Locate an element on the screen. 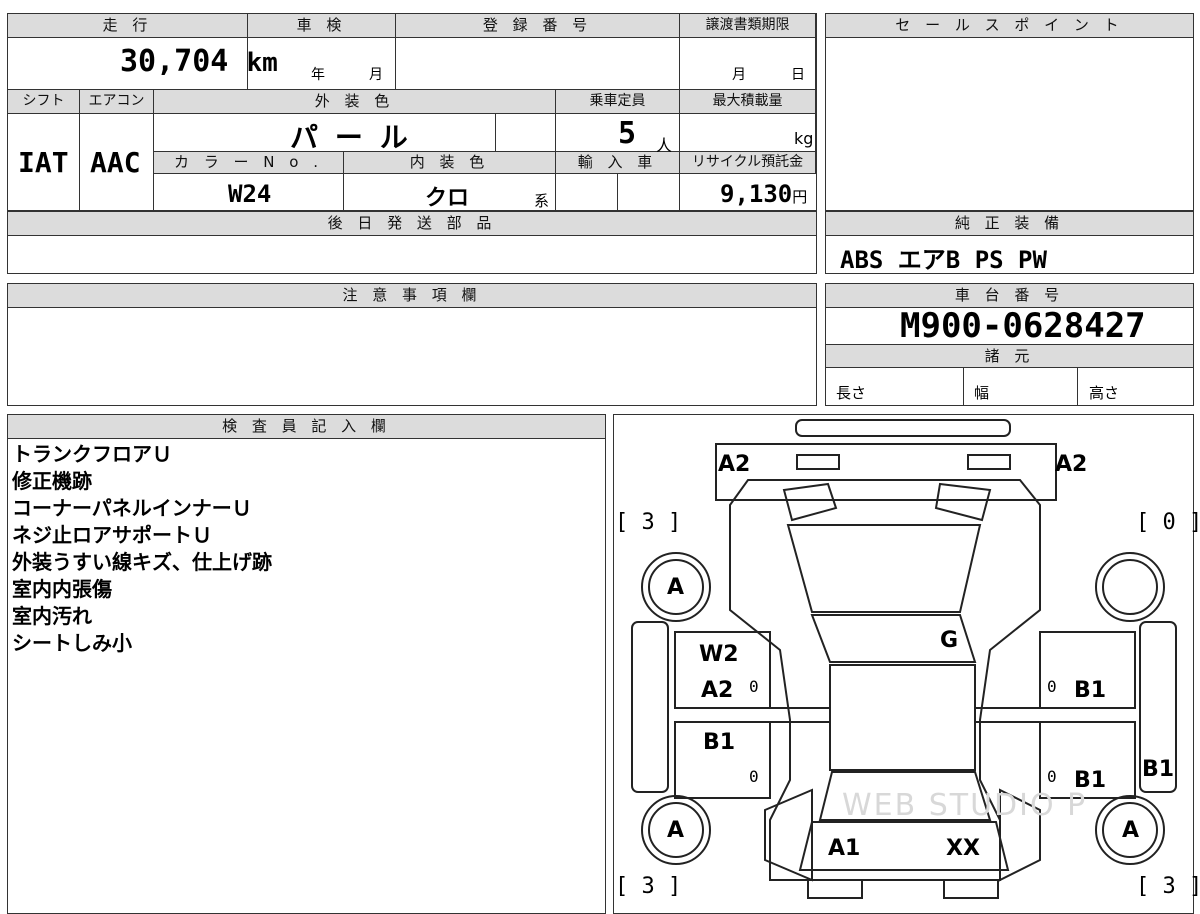 The image size is (1200, 914). inspector-note: シートしみ小 is located at coordinates (72, 643).